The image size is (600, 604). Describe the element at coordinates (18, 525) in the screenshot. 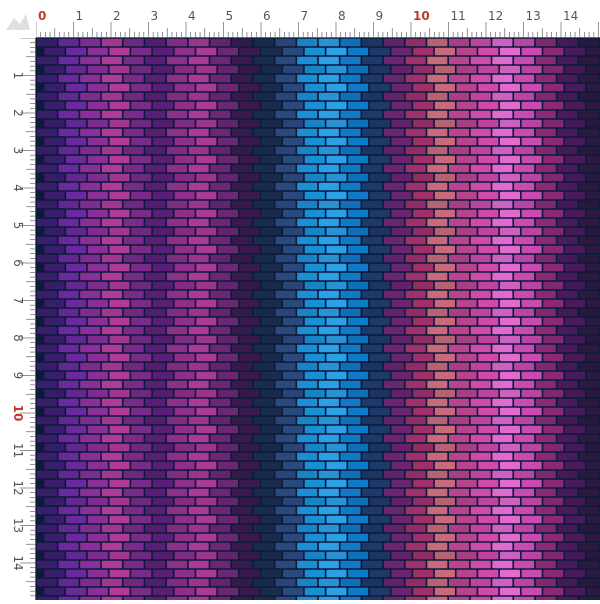

I see `left-ruler-label: 13` at that location.